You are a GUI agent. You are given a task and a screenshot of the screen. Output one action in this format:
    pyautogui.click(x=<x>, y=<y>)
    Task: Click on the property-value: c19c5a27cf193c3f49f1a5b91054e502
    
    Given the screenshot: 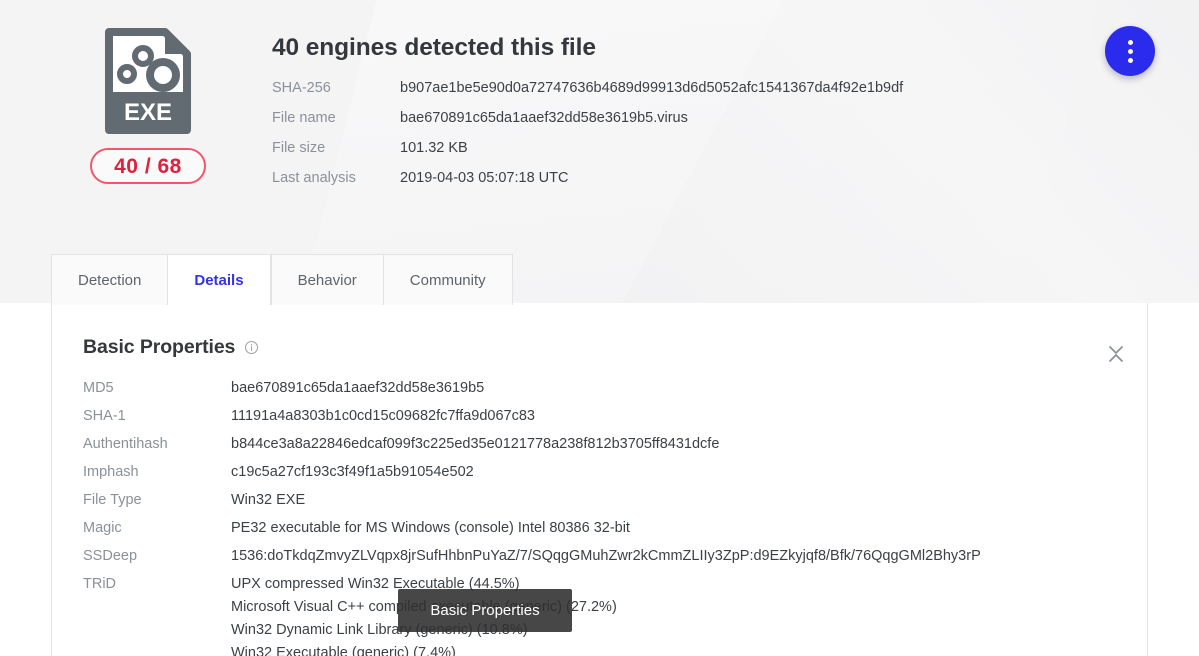 What is the action you would take?
    pyautogui.click(x=352, y=472)
    